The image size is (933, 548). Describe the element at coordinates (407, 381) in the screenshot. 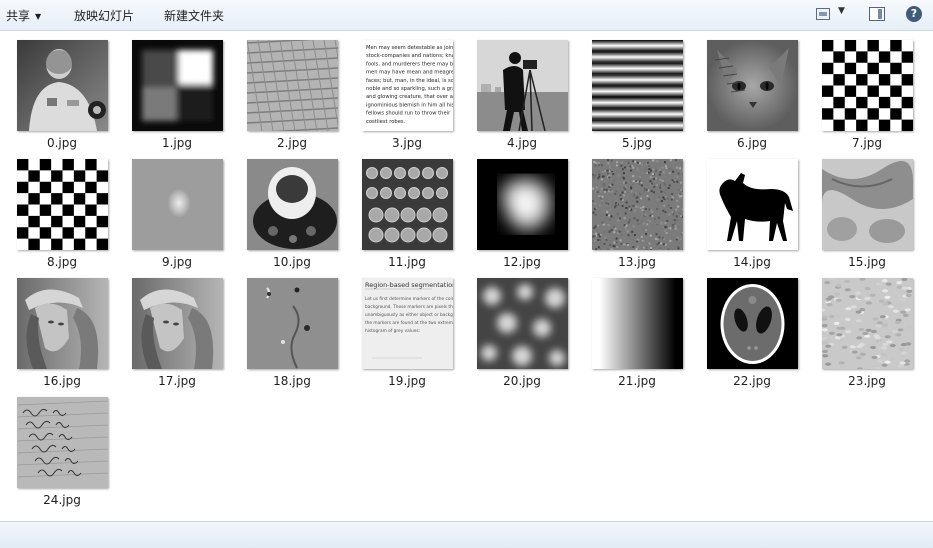

I see `file-name: 19.jpg` at that location.